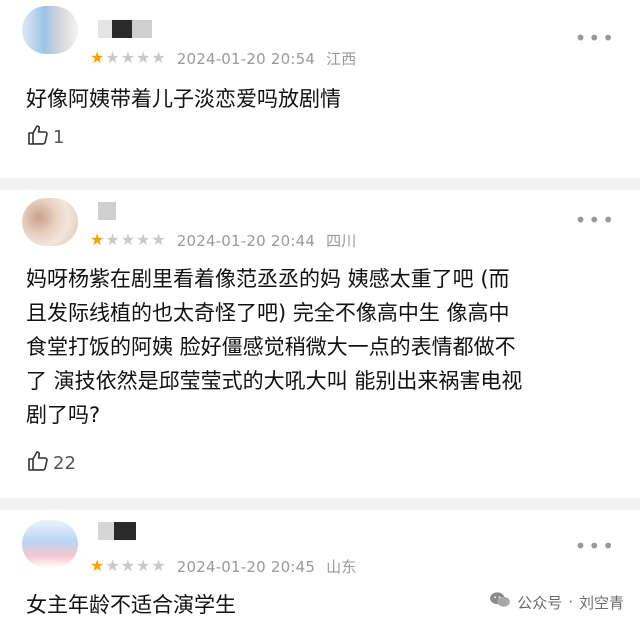 This screenshot has height=627, width=640. Describe the element at coordinates (341, 58) in the screenshot. I see `comment-location: 江西` at that location.